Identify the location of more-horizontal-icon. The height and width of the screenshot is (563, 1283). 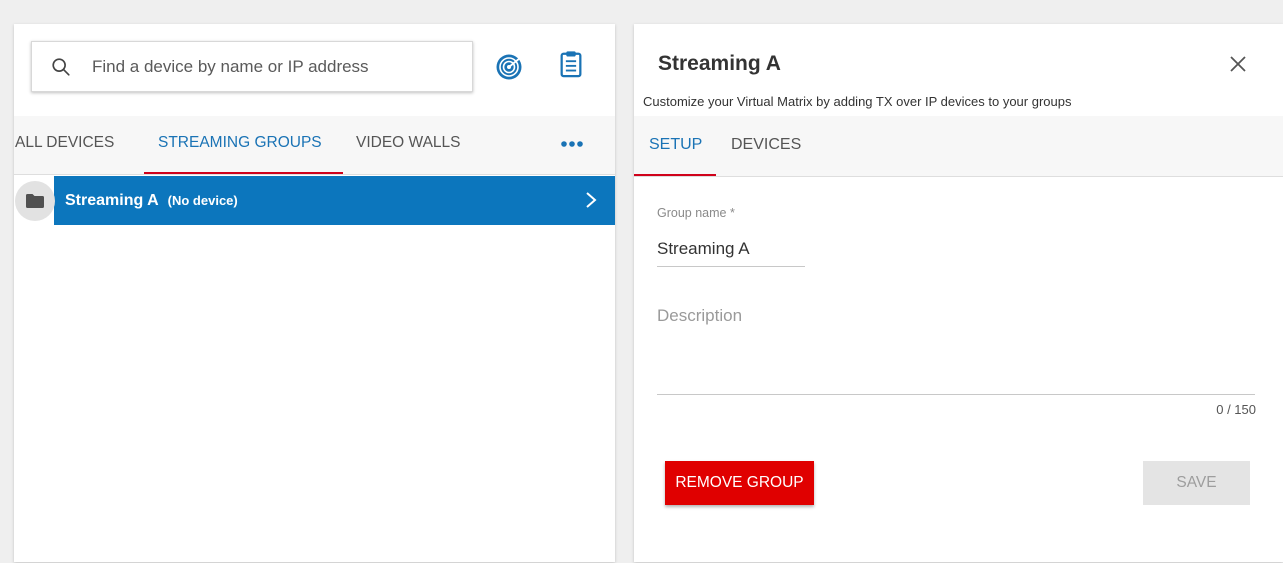
(572, 144).